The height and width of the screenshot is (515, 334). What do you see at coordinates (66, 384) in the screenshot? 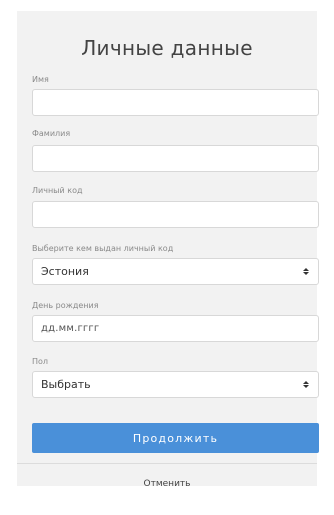
I see `gender-selected-value: Выбрать` at bounding box center [66, 384].